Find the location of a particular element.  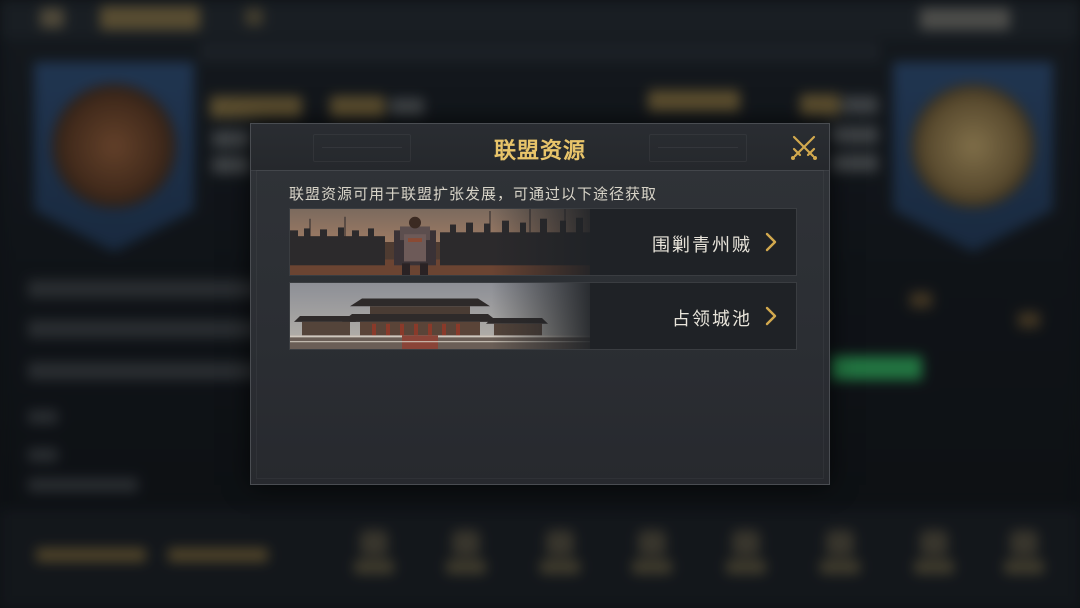

close-button is located at coordinates (804, 147).